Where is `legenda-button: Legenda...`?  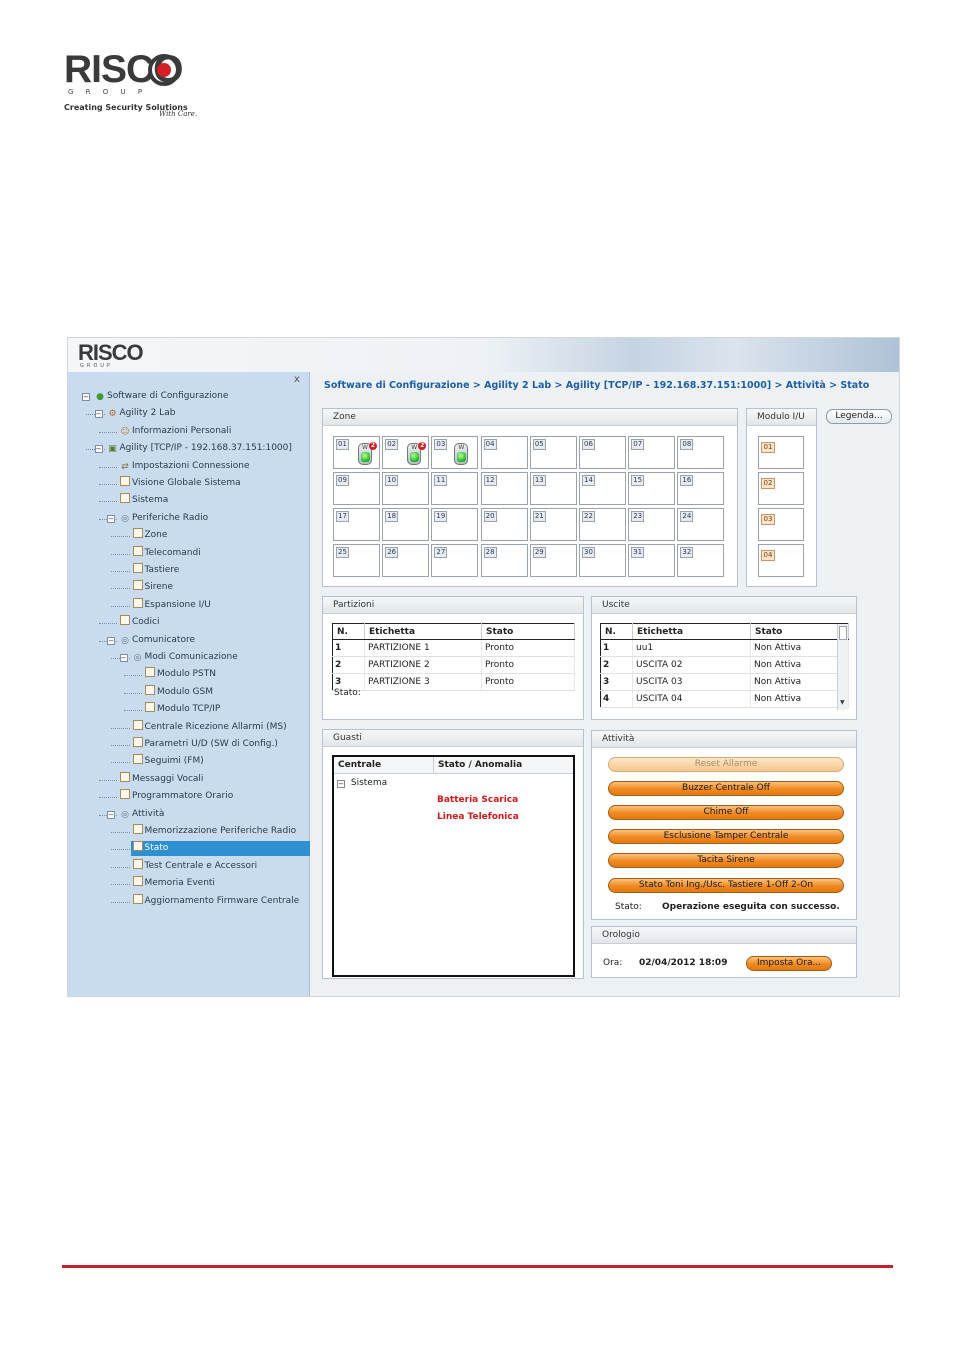
legenda-button: Legenda... is located at coordinates (859, 416).